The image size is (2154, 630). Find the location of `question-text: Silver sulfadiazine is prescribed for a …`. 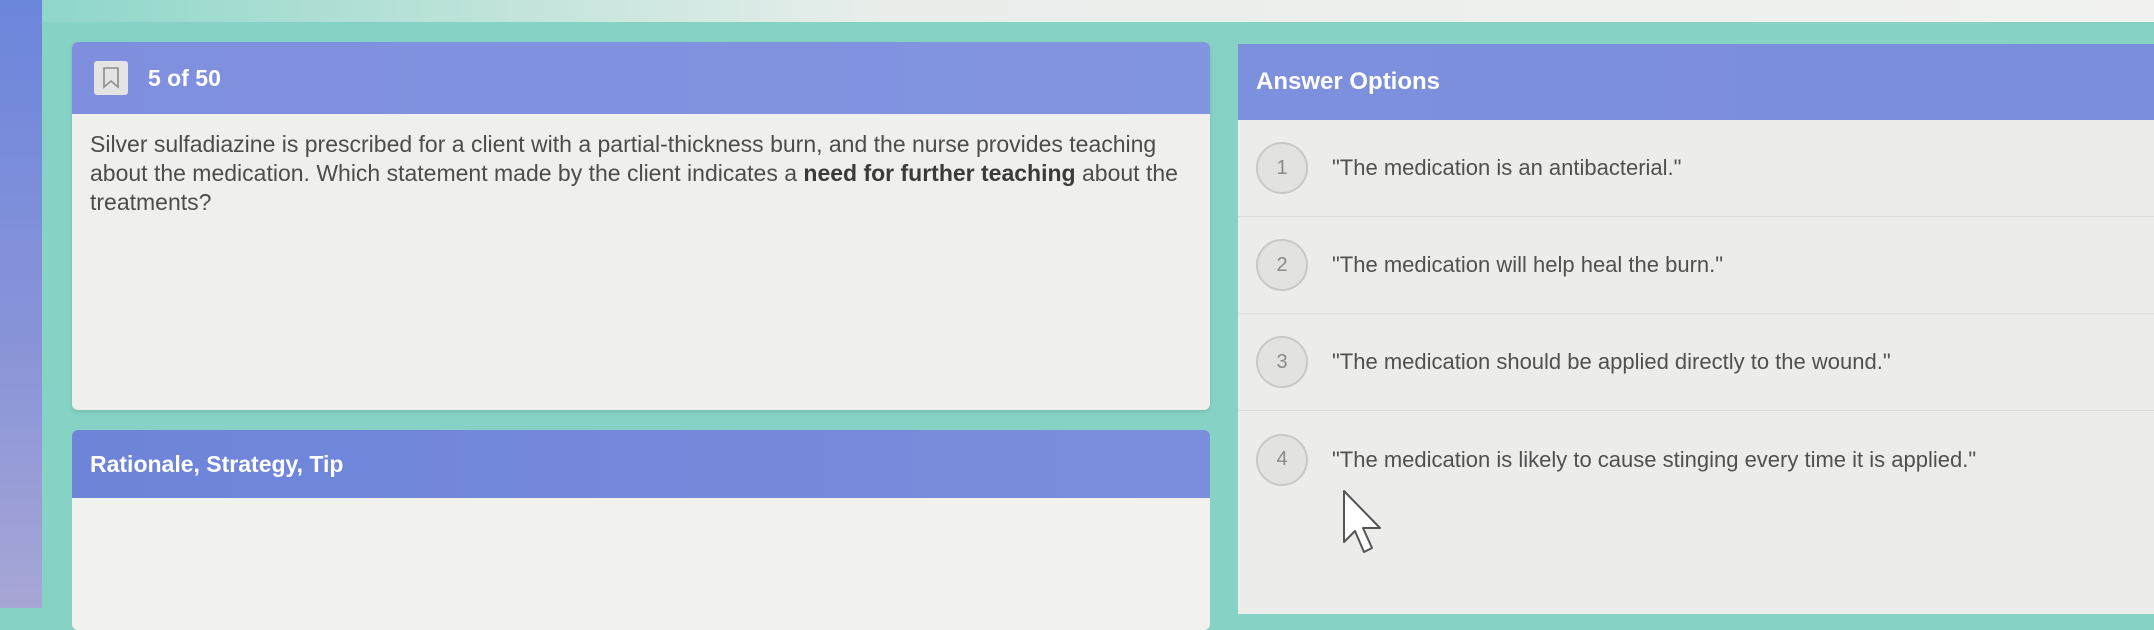

question-text: Silver sulfadiazine is prescribed for a … is located at coordinates (634, 173).